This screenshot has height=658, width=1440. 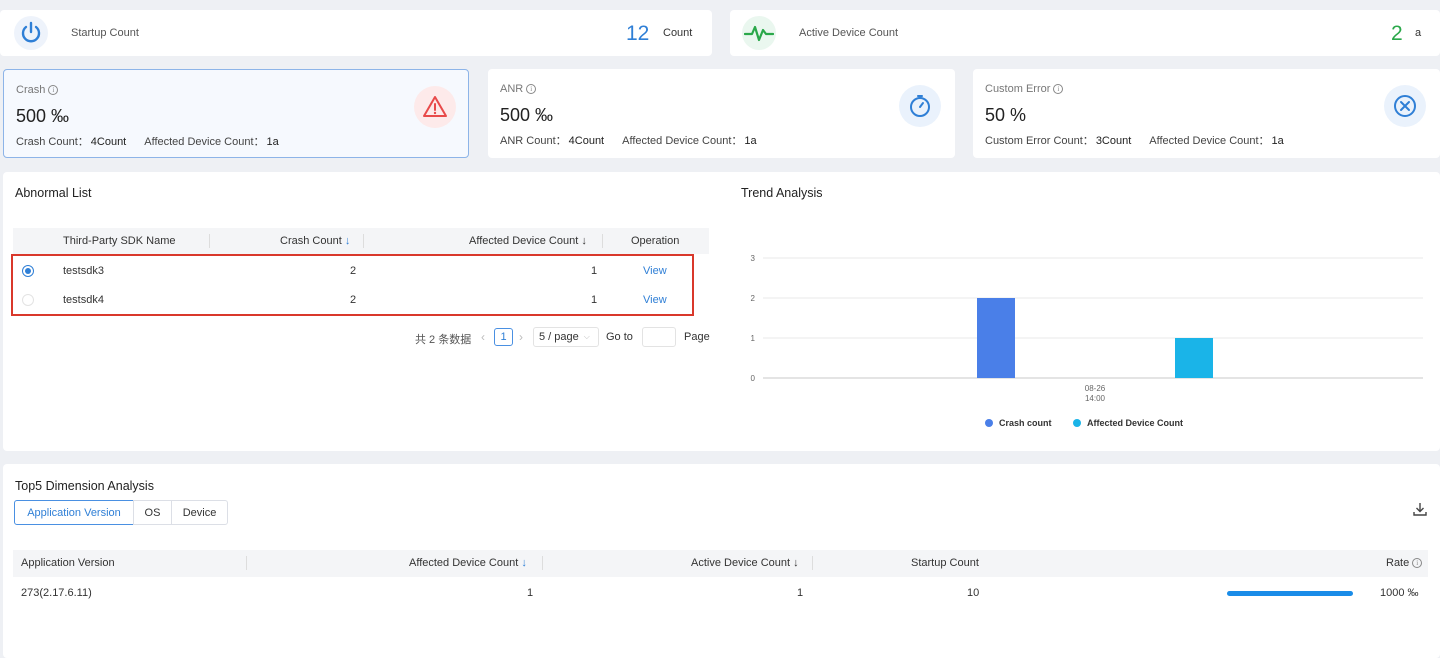 I want to click on trend-analysis-title: Trend Analysis, so click(x=782, y=193).